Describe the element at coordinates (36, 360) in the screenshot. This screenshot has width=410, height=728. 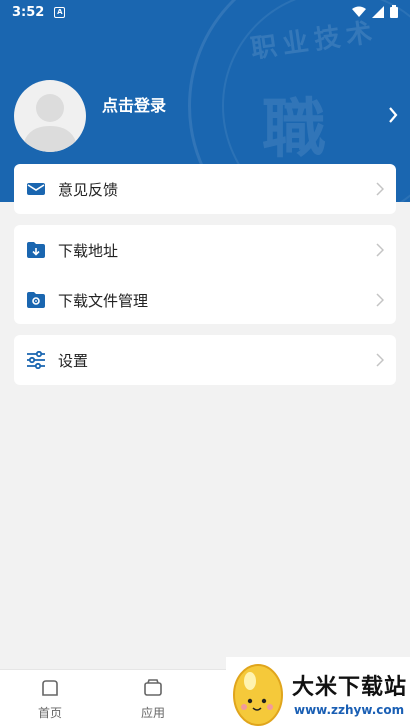
I see `sliders-icon` at that location.